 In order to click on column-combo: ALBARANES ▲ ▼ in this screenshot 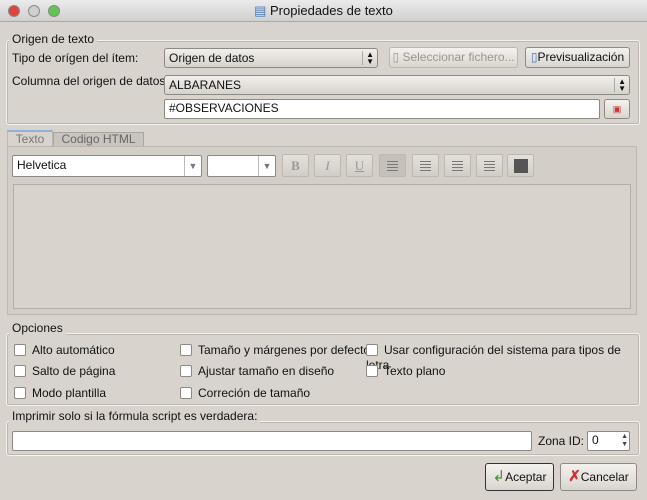, I will do `click(397, 85)`.